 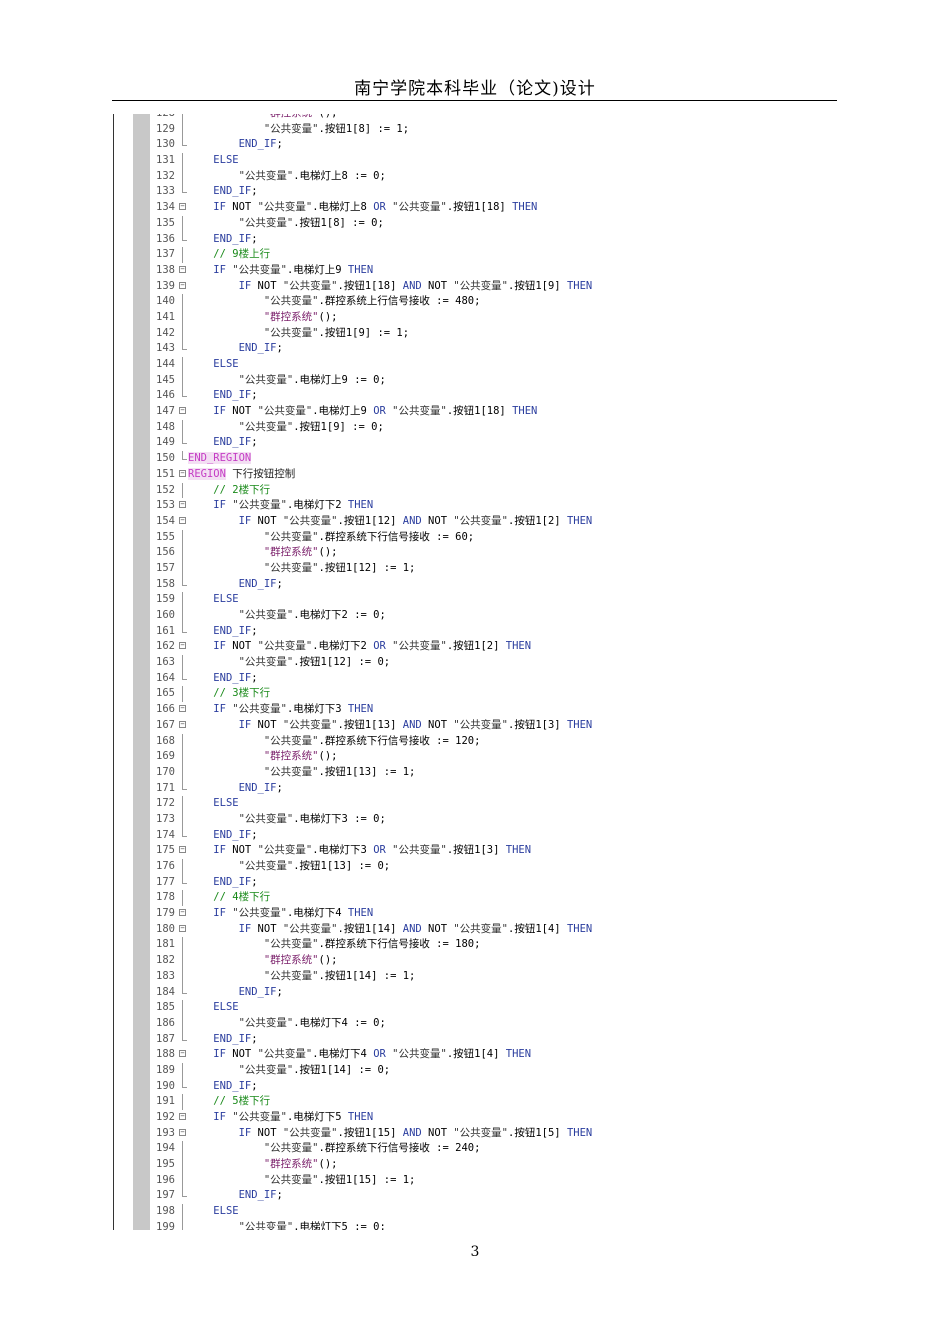 I want to click on code-line: 186 "公共变量".电梯灯下4 := 0;, so click(x=478, y=1023).